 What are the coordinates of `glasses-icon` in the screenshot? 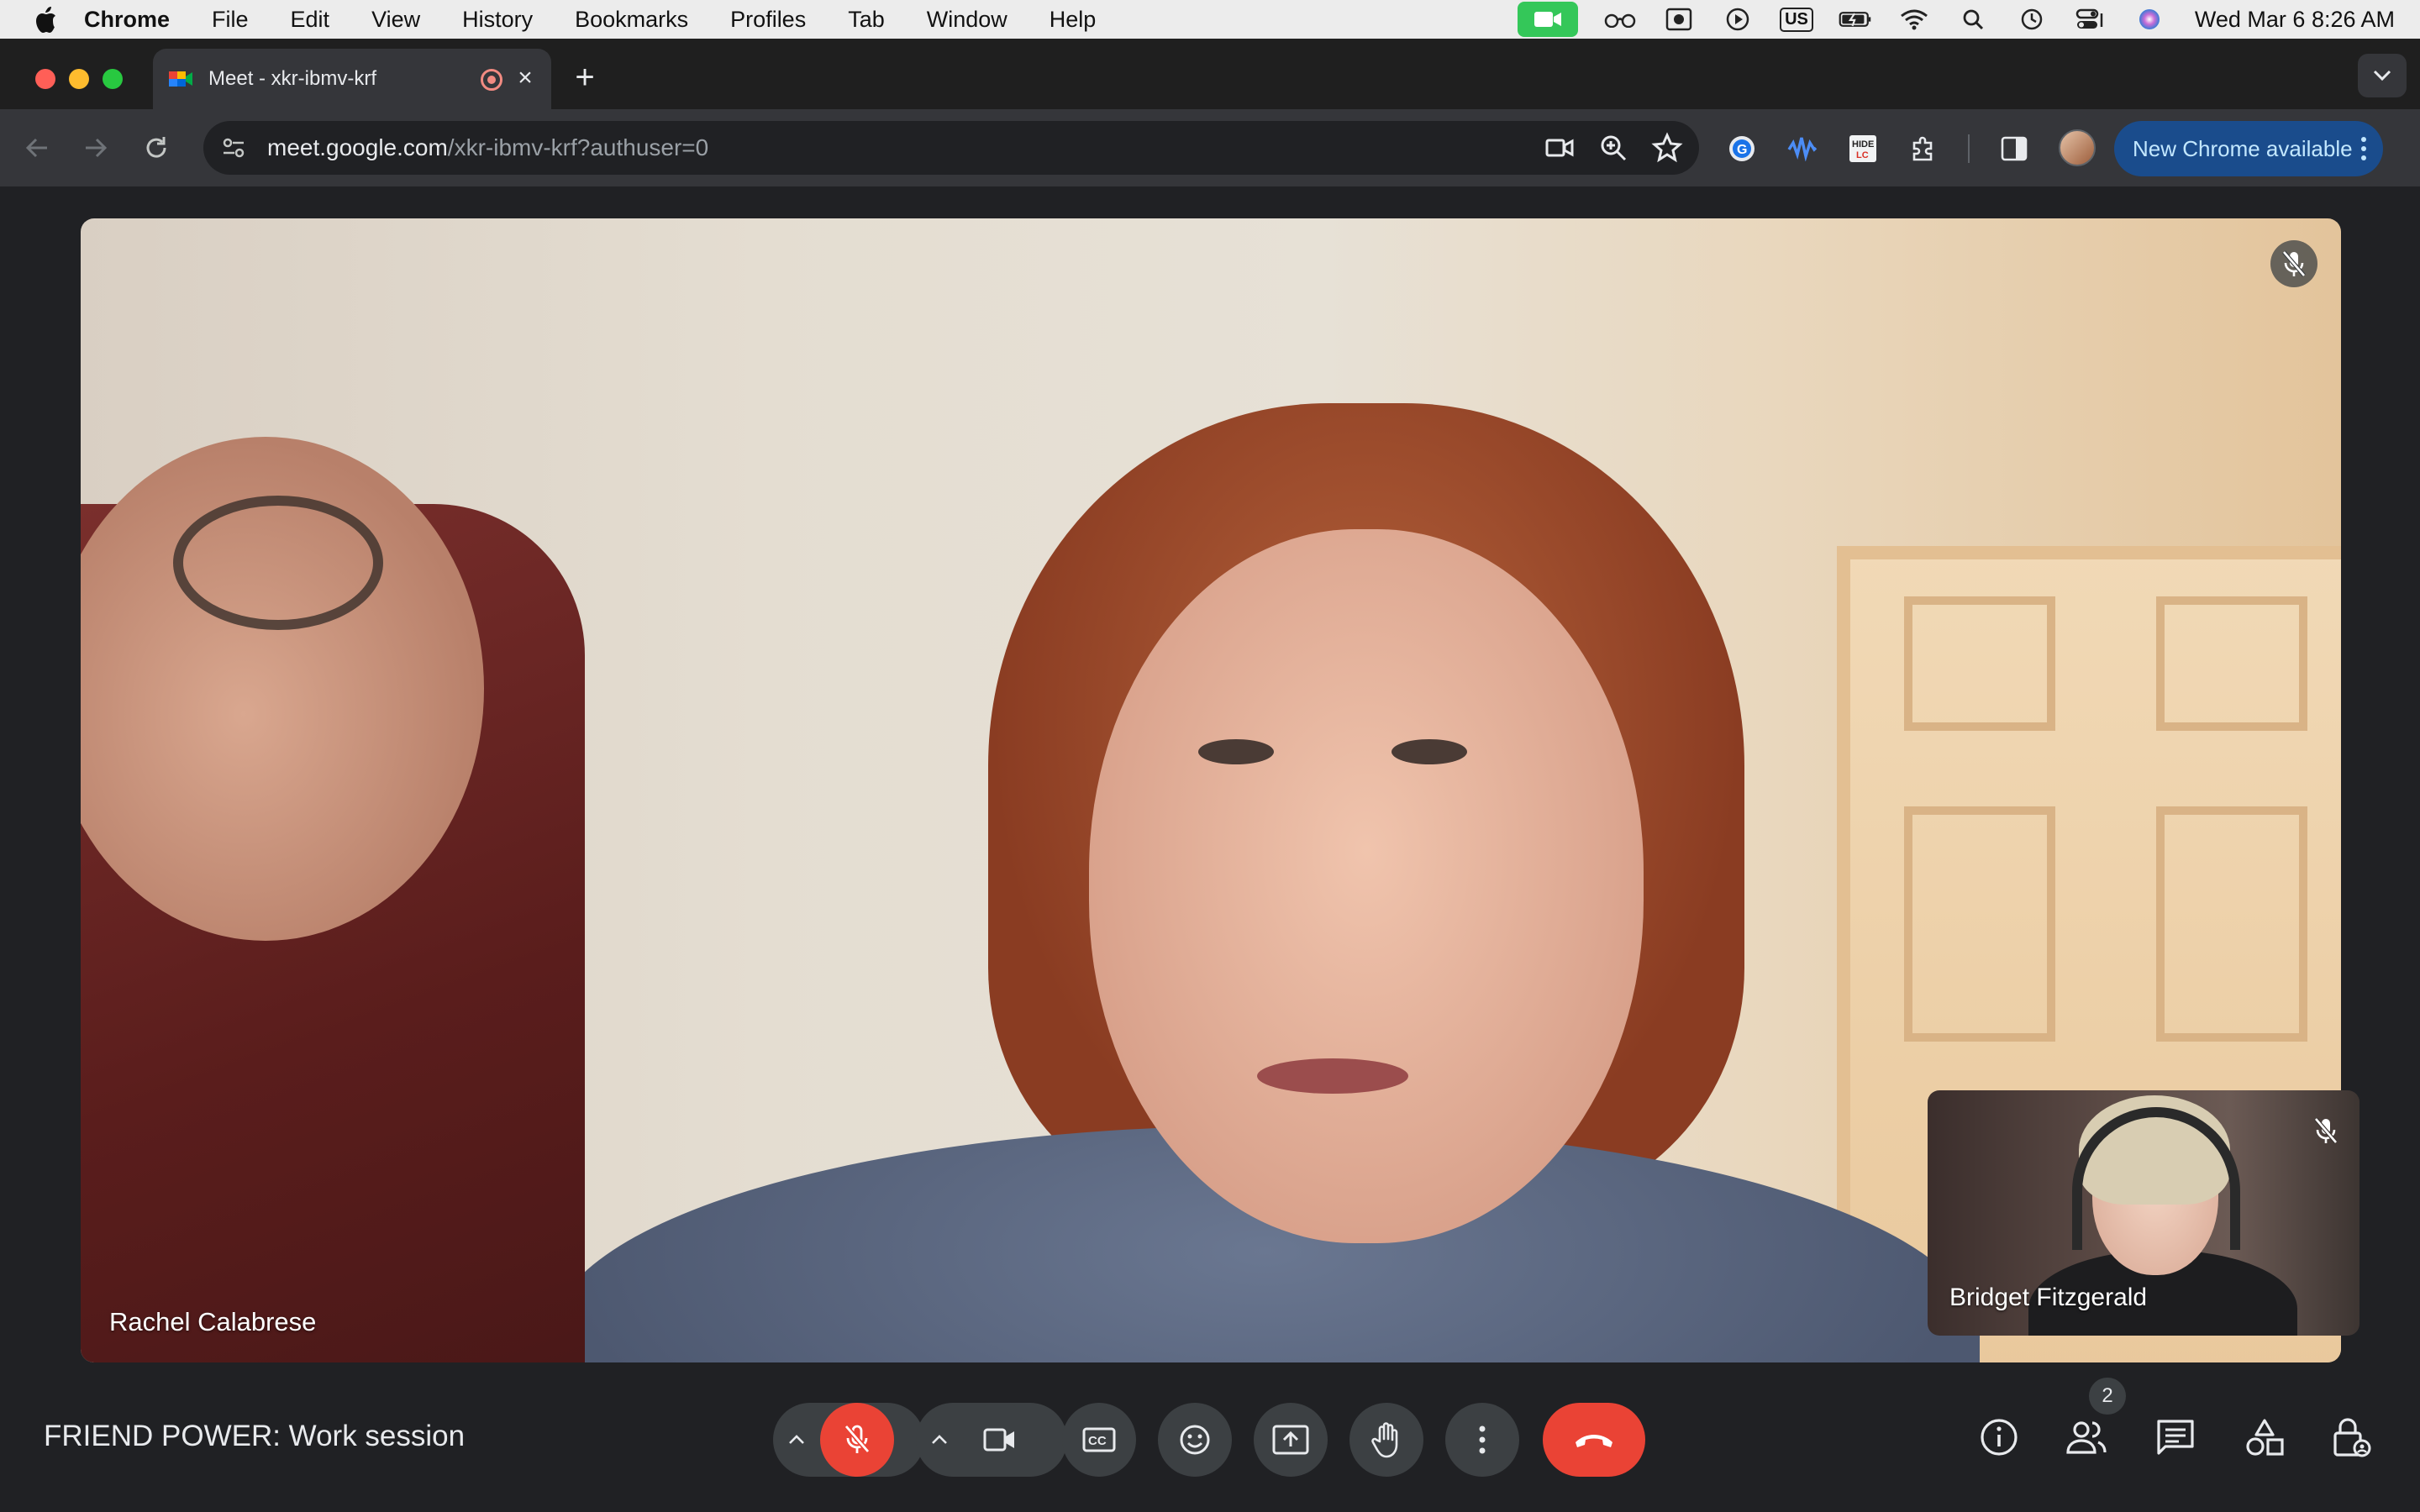 It's located at (1620, 19).